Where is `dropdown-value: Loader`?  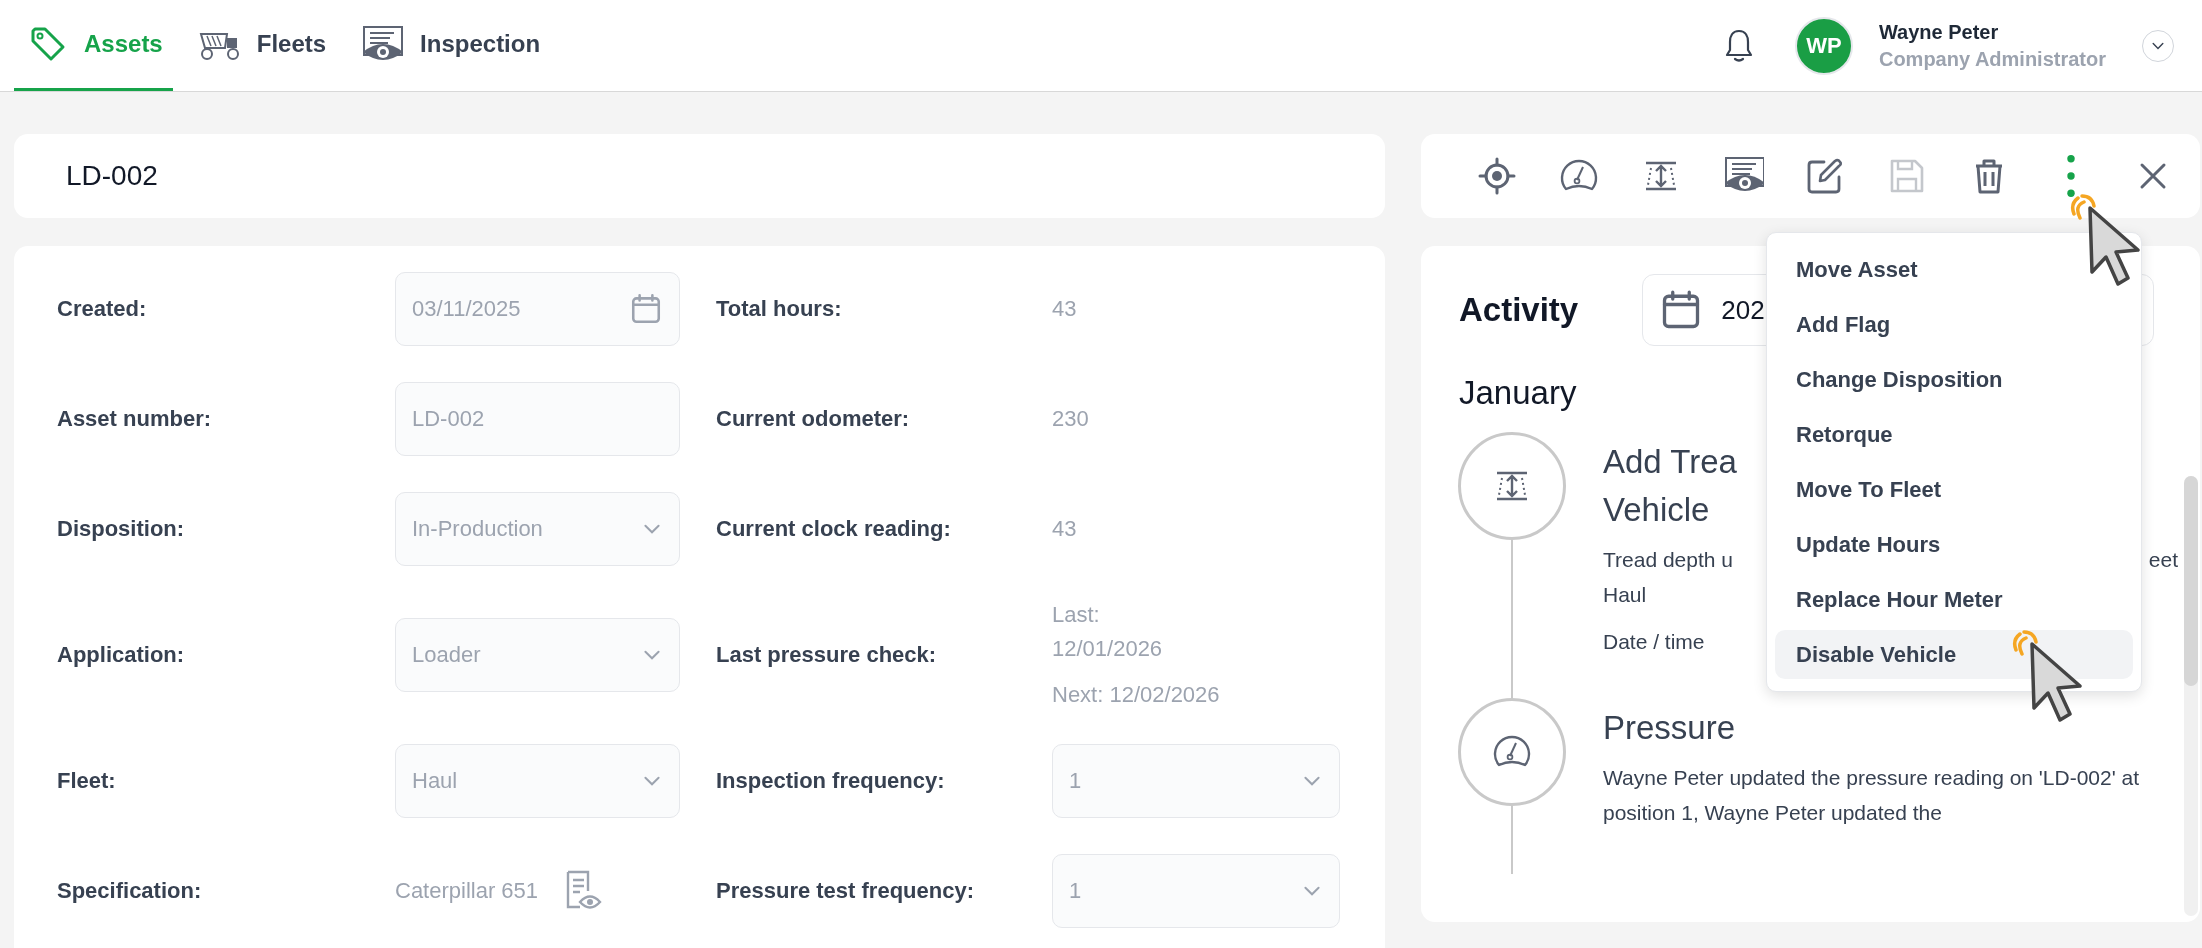 dropdown-value: Loader is located at coordinates (446, 655).